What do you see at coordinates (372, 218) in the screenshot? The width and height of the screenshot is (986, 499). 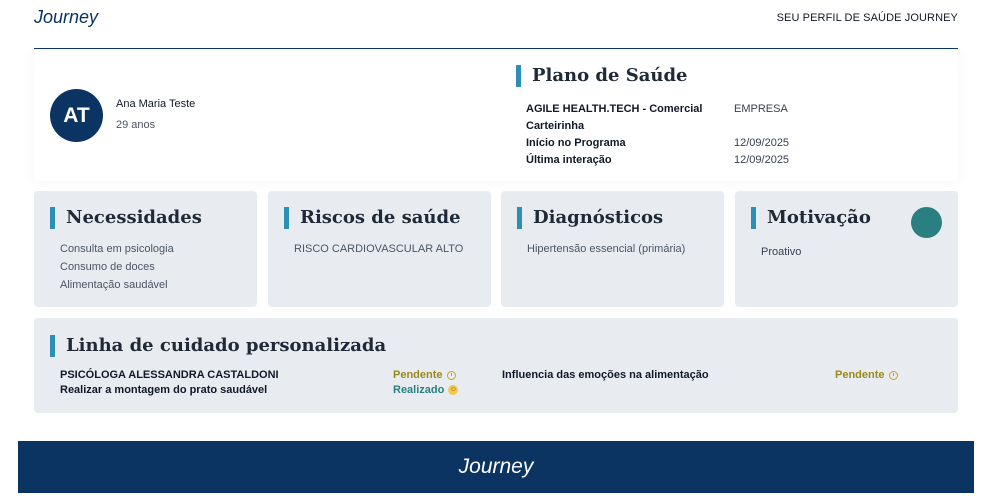 I see `risks-title: Riscos de saúde` at bounding box center [372, 218].